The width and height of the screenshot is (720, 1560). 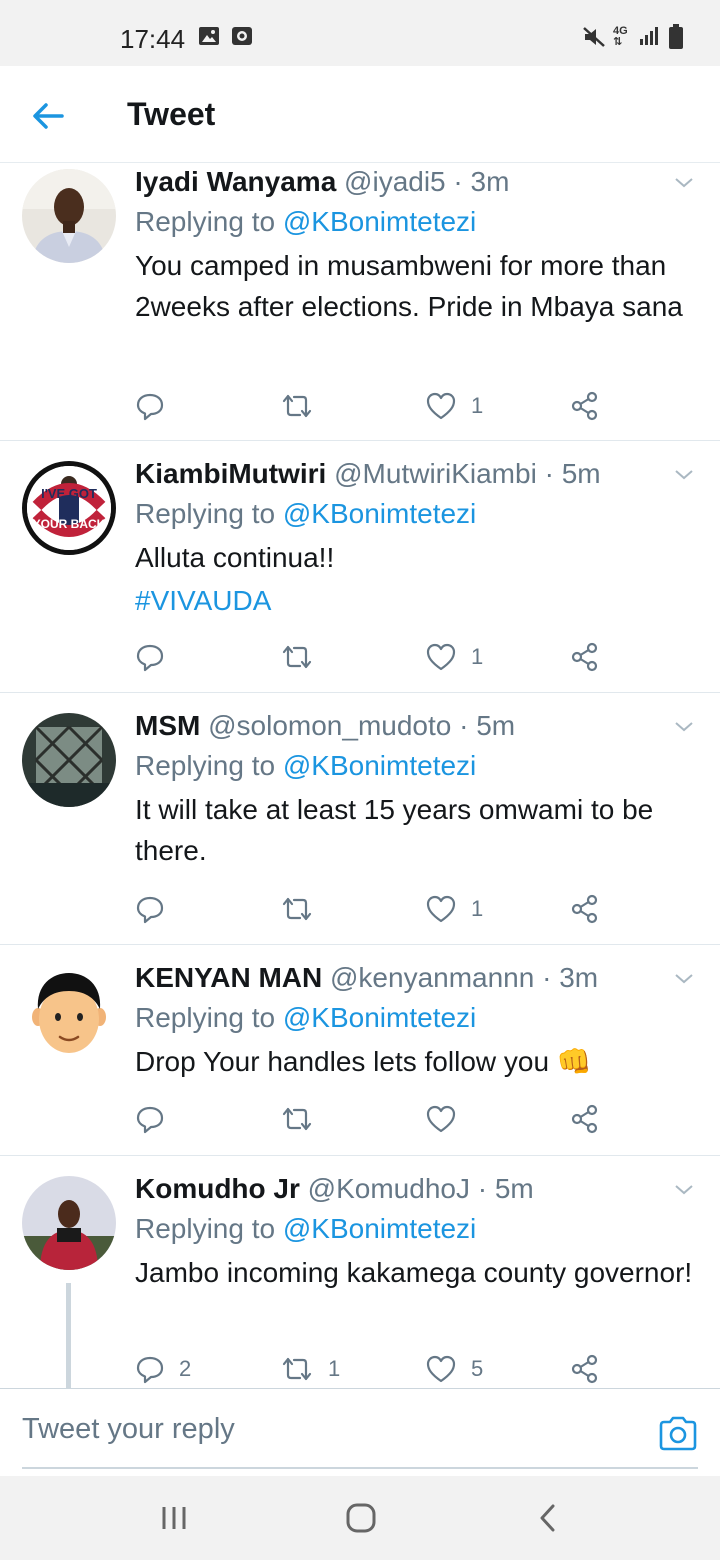 What do you see at coordinates (128, 1429) in the screenshot?
I see `reply-input: Tweet your reply` at bounding box center [128, 1429].